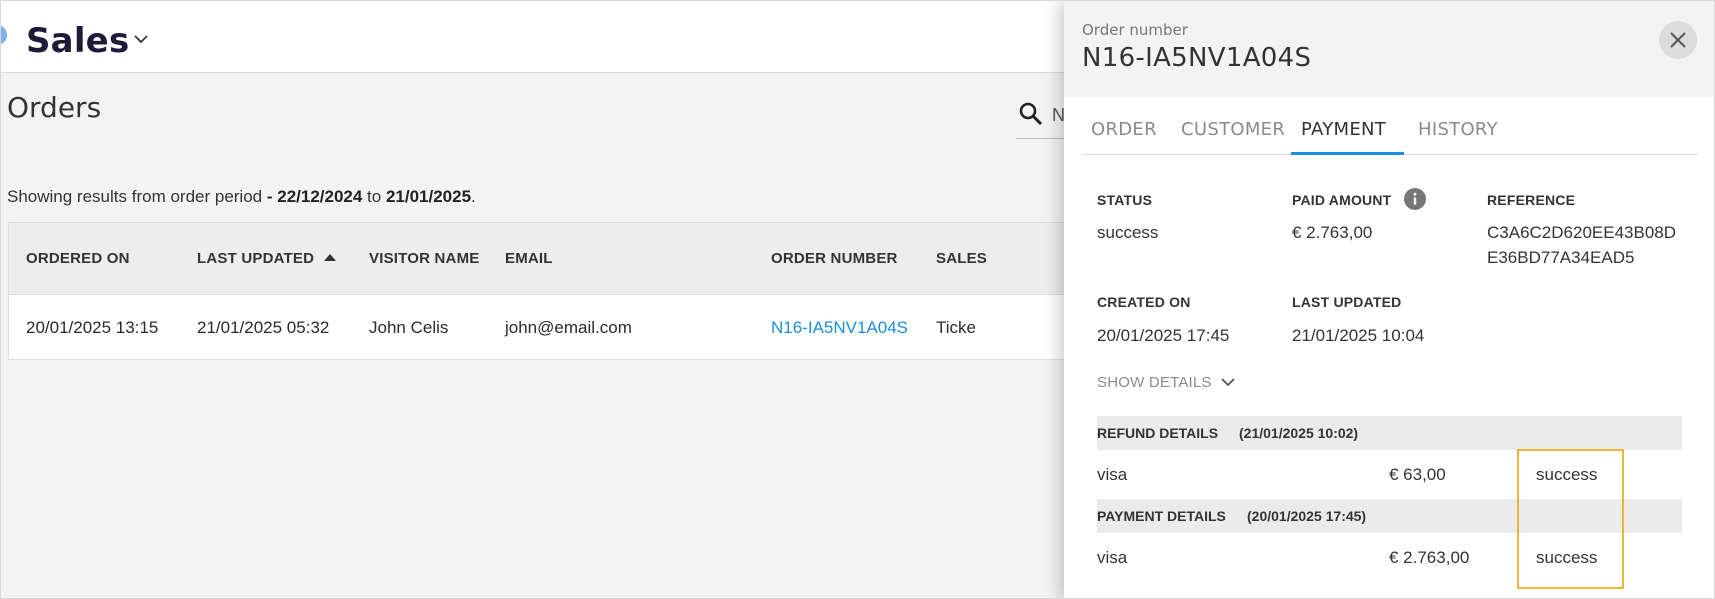  Describe the element at coordinates (263, 327) in the screenshot. I see `cell-last-updated: 21/01/2025 05:32` at that location.